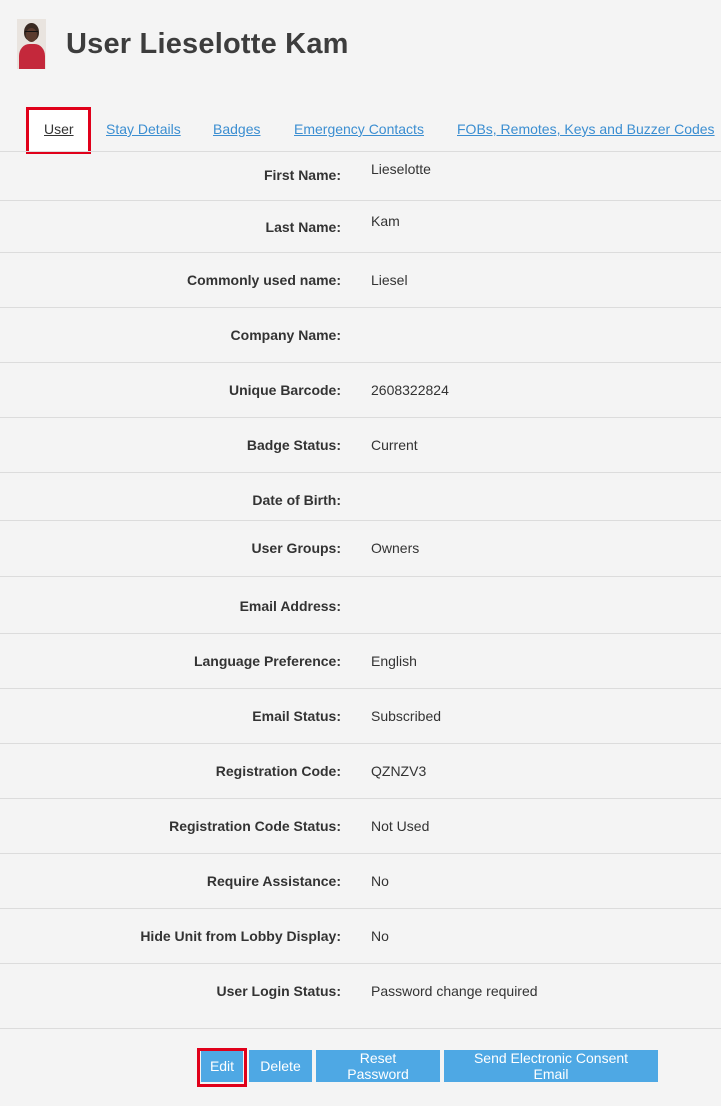 This screenshot has height=1106, width=721. What do you see at coordinates (31, 44) in the screenshot?
I see `avatar` at bounding box center [31, 44].